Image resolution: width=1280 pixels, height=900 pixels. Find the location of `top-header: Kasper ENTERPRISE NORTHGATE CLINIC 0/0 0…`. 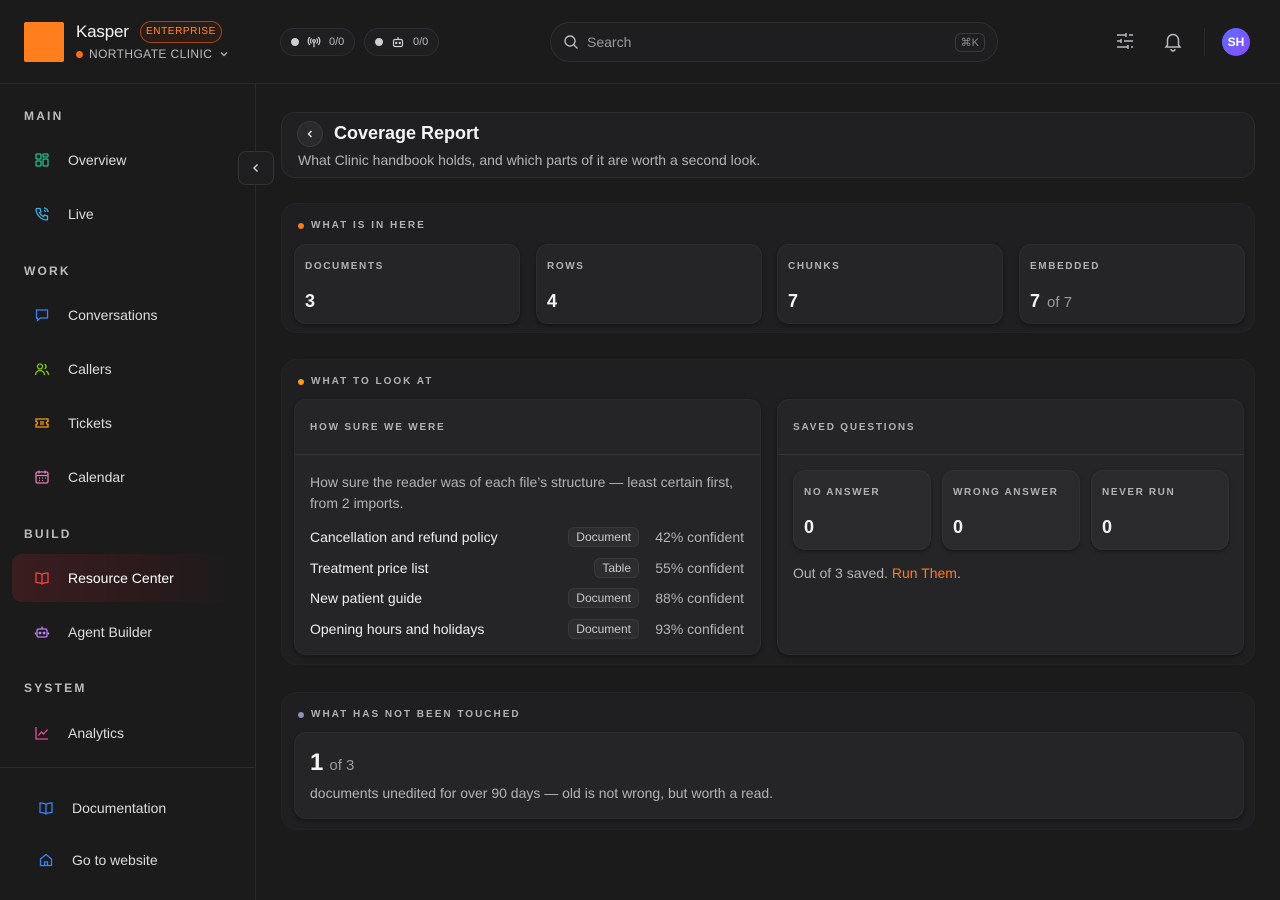

top-header: Kasper ENTERPRISE NORTHGATE CLINIC 0/0 0… is located at coordinates (640, 42).